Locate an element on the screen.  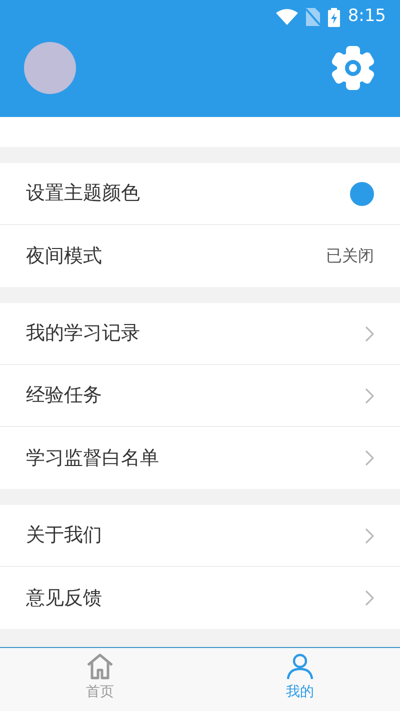
home-icon is located at coordinates (100, 667).